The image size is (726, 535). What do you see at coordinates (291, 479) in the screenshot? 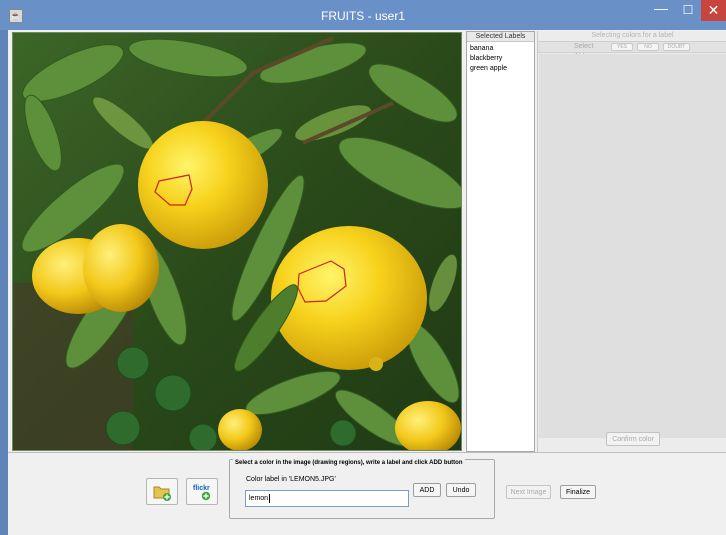
I see `color-label-caption: Color label in 'LEMON5.JPG'` at bounding box center [291, 479].